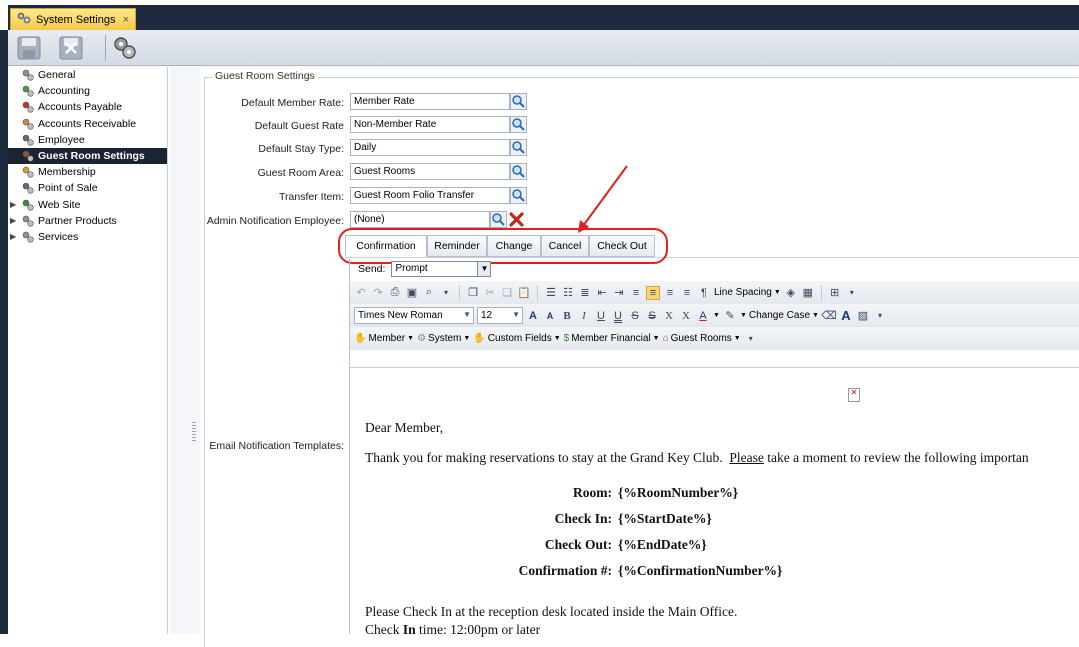 This screenshot has height=647, width=1079. I want to click on annotation-arrow-layer, so click(603, 199).